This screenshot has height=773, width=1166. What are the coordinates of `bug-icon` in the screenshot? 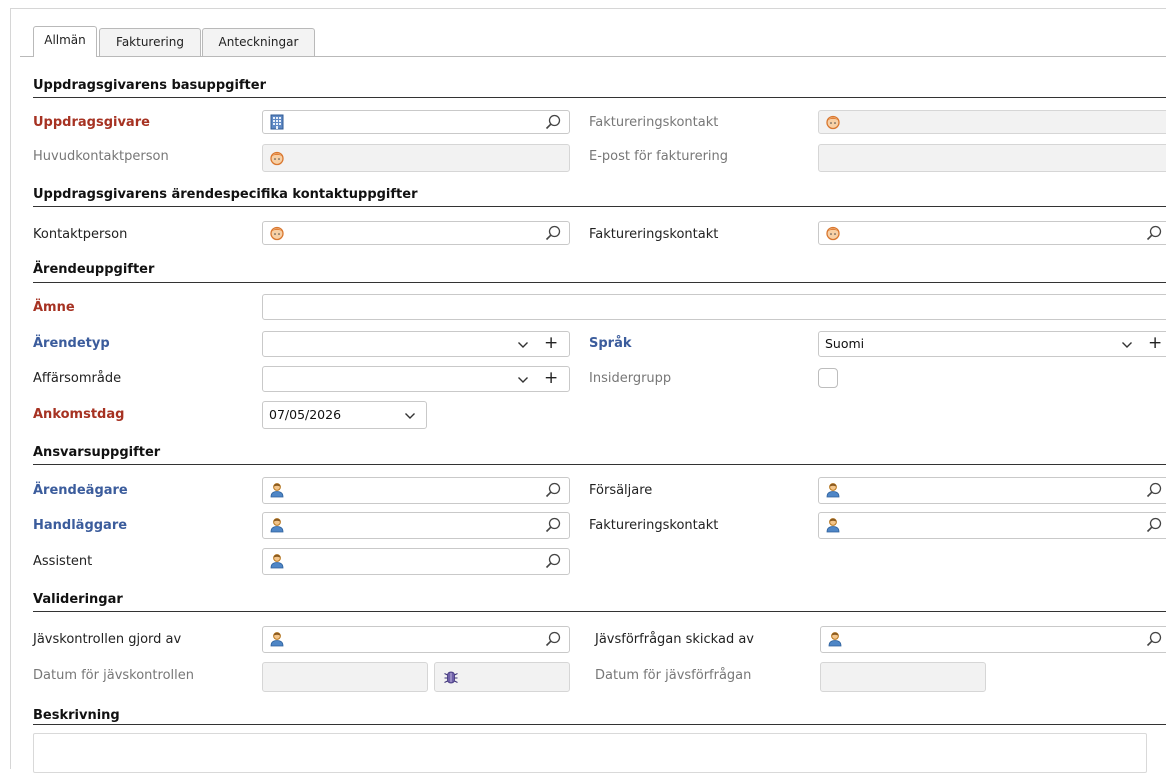 It's located at (451, 677).